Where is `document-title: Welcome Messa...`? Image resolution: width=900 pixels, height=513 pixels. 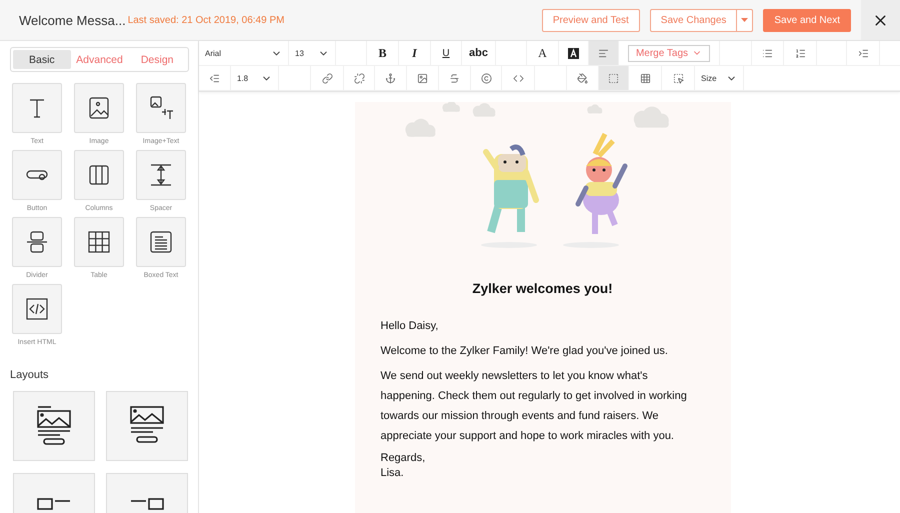 document-title: Welcome Messa... is located at coordinates (72, 20).